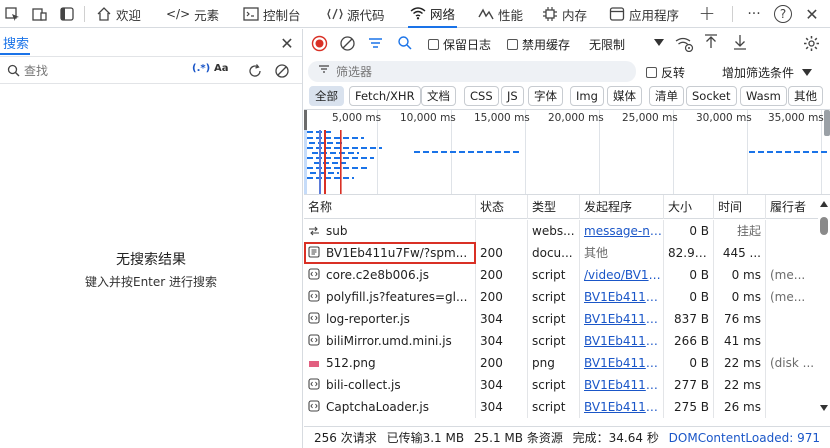 This screenshot has height=448, width=830. I want to click on type-filter-css: CSS, so click(481, 96).